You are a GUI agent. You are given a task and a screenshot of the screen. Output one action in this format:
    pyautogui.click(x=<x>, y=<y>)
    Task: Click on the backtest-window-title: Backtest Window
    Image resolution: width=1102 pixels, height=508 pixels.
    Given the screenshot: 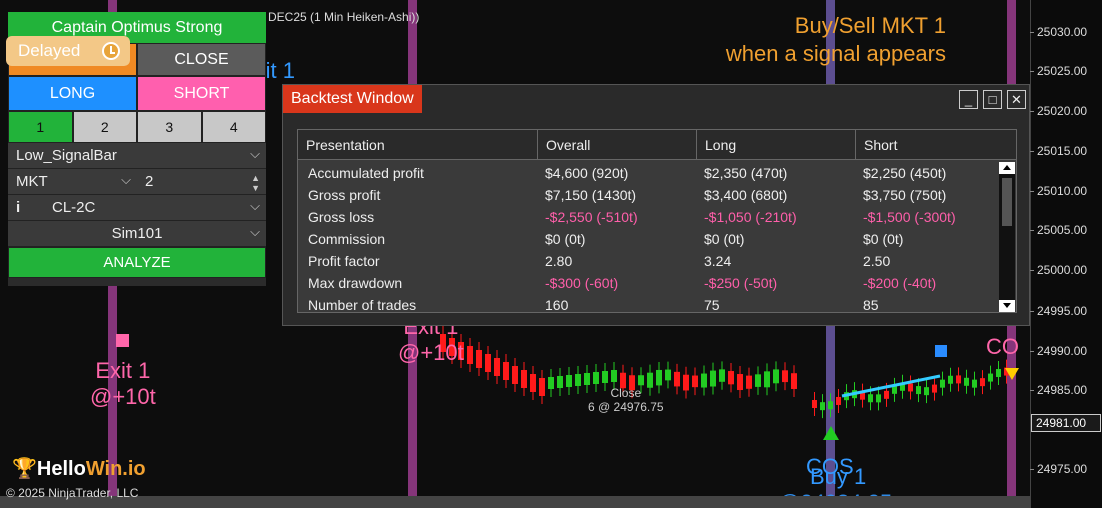 What is the action you would take?
    pyautogui.click(x=352, y=99)
    